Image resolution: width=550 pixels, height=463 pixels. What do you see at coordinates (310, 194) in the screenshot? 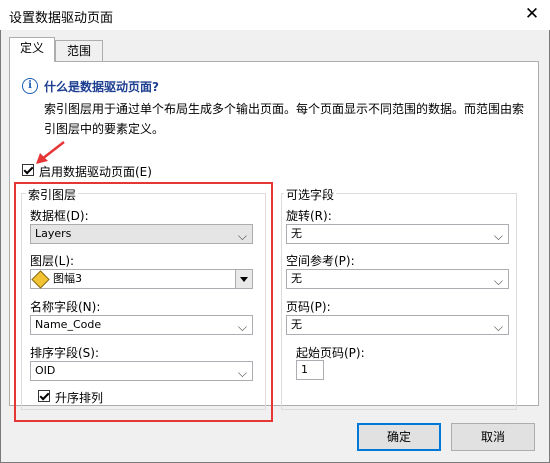
I see `optional-fields-group-label: 可选字段` at bounding box center [310, 194].